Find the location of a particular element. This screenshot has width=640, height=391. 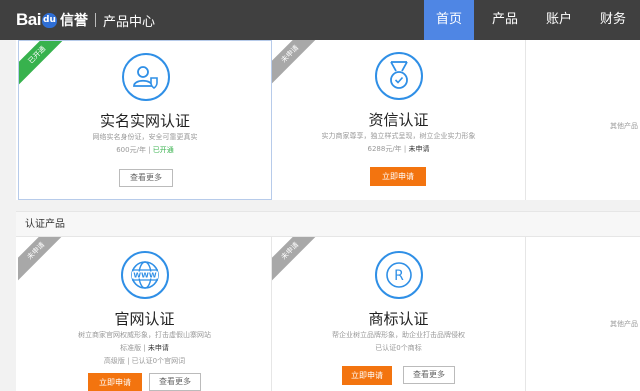

card-description: 网络实名身份证，安全可靠更真实 is located at coordinates (145, 137).